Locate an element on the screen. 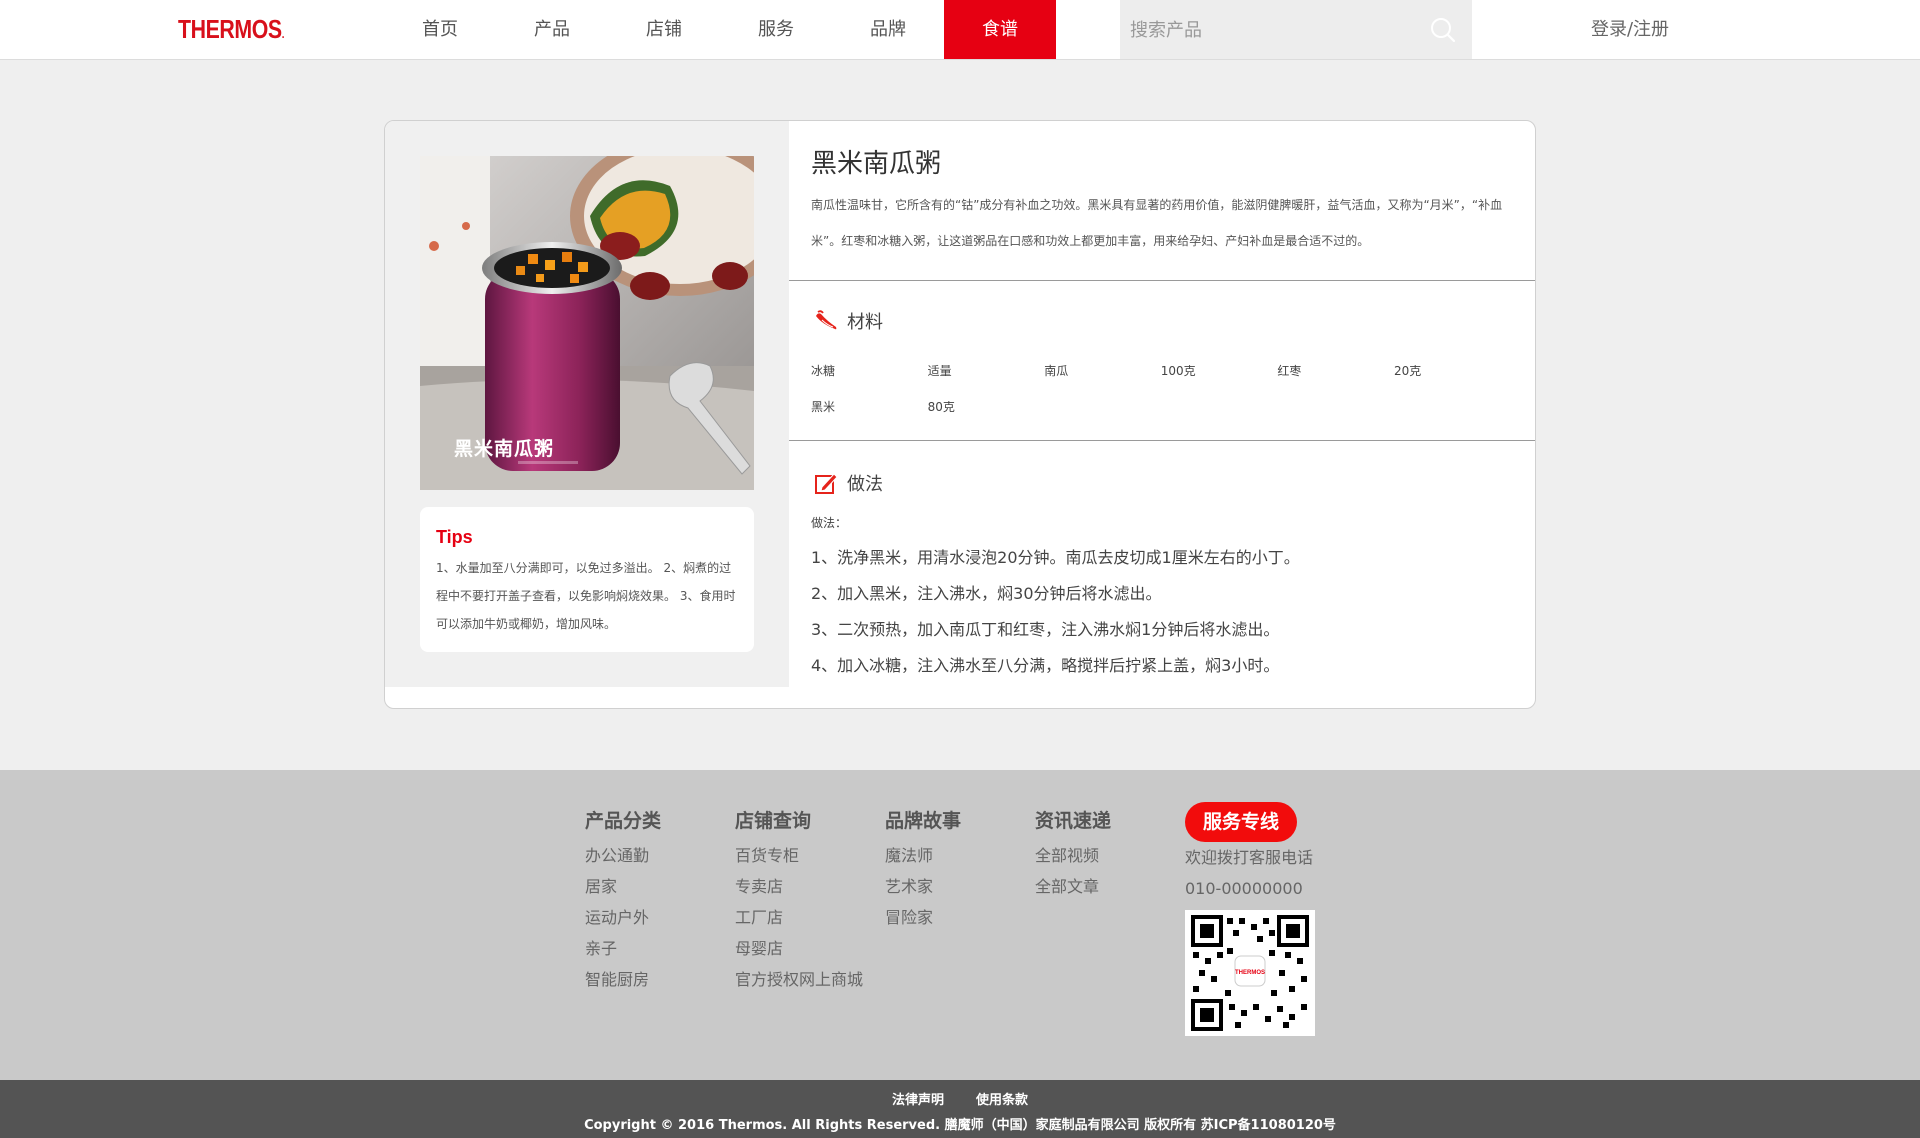 Image resolution: width=1920 pixels, height=1138 pixels. footer-link: 运动户外 is located at coordinates (623, 917).